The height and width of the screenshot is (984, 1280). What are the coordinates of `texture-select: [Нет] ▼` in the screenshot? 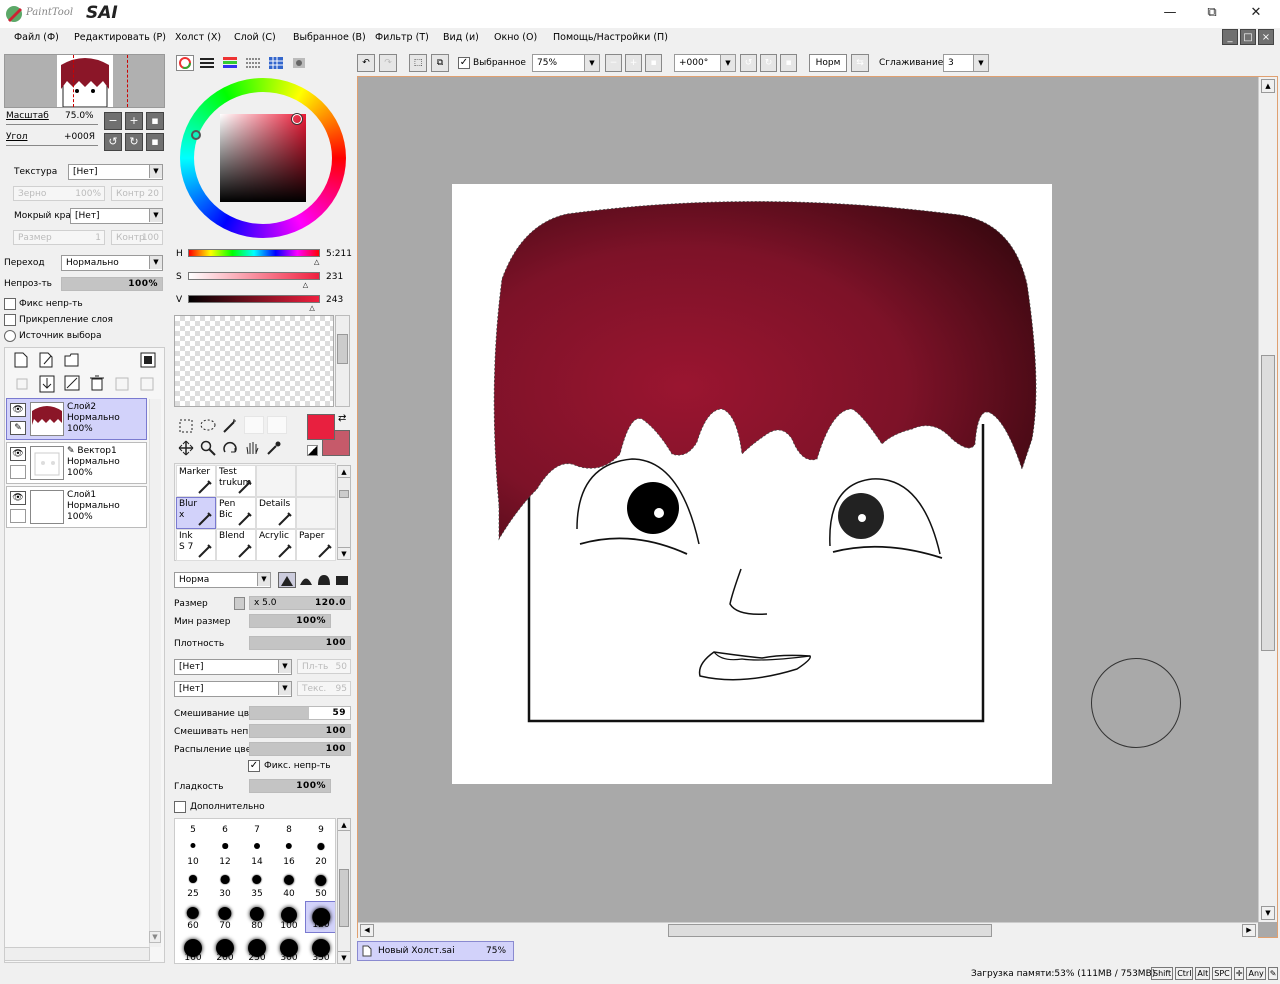 It's located at (115, 172).